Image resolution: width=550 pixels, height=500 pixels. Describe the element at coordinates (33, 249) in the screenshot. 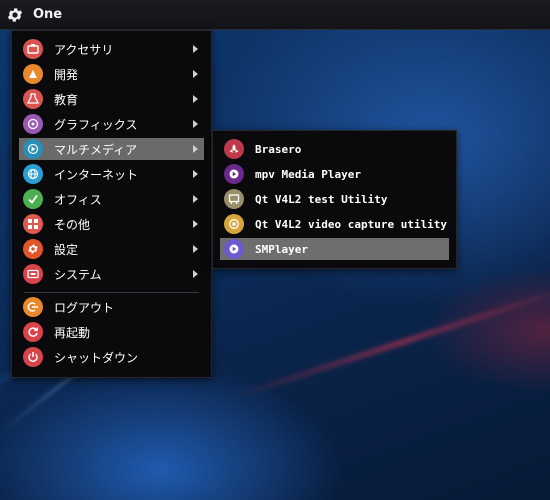

I see `settings-icon` at that location.